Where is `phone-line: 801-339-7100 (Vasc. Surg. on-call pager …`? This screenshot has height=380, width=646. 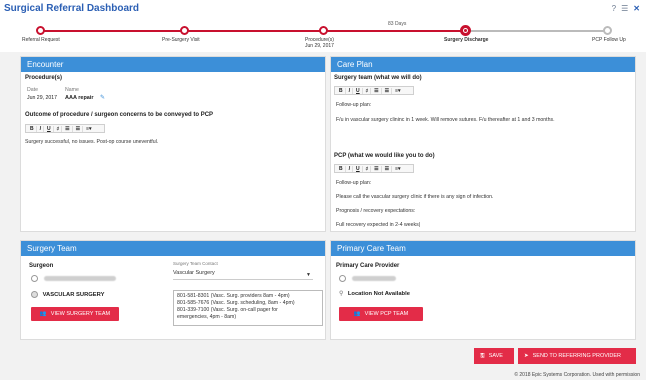 phone-line: 801-339-7100 (Vasc. Surg. on-call pager … is located at coordinates (227, 310).